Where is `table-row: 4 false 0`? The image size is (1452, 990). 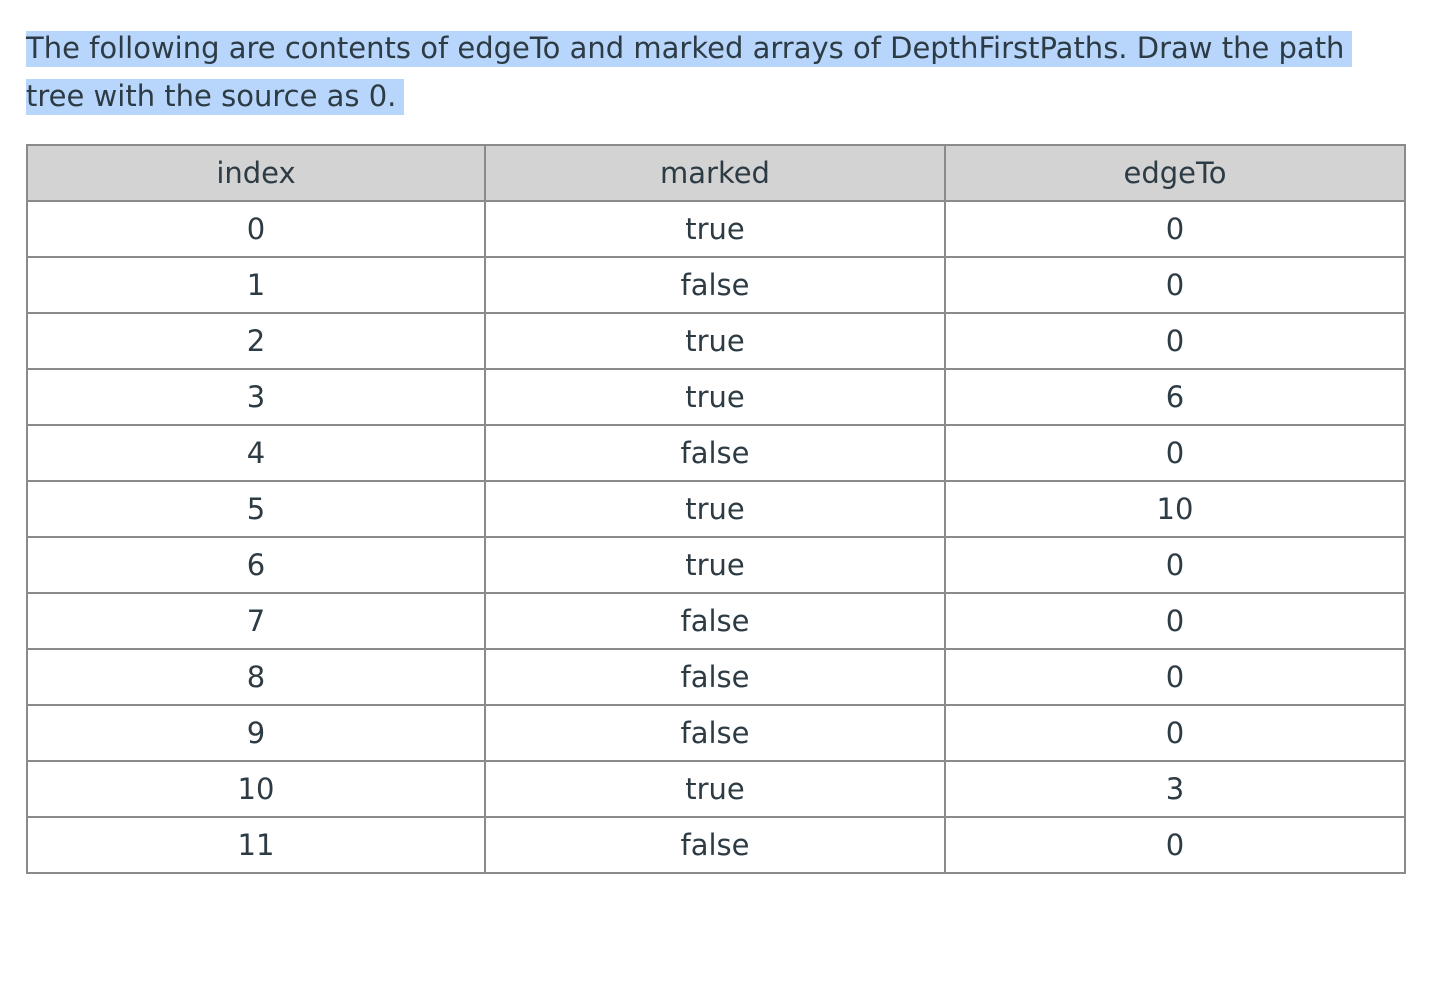
table-row: 4 false 0 is located at coordinates (716, 453).